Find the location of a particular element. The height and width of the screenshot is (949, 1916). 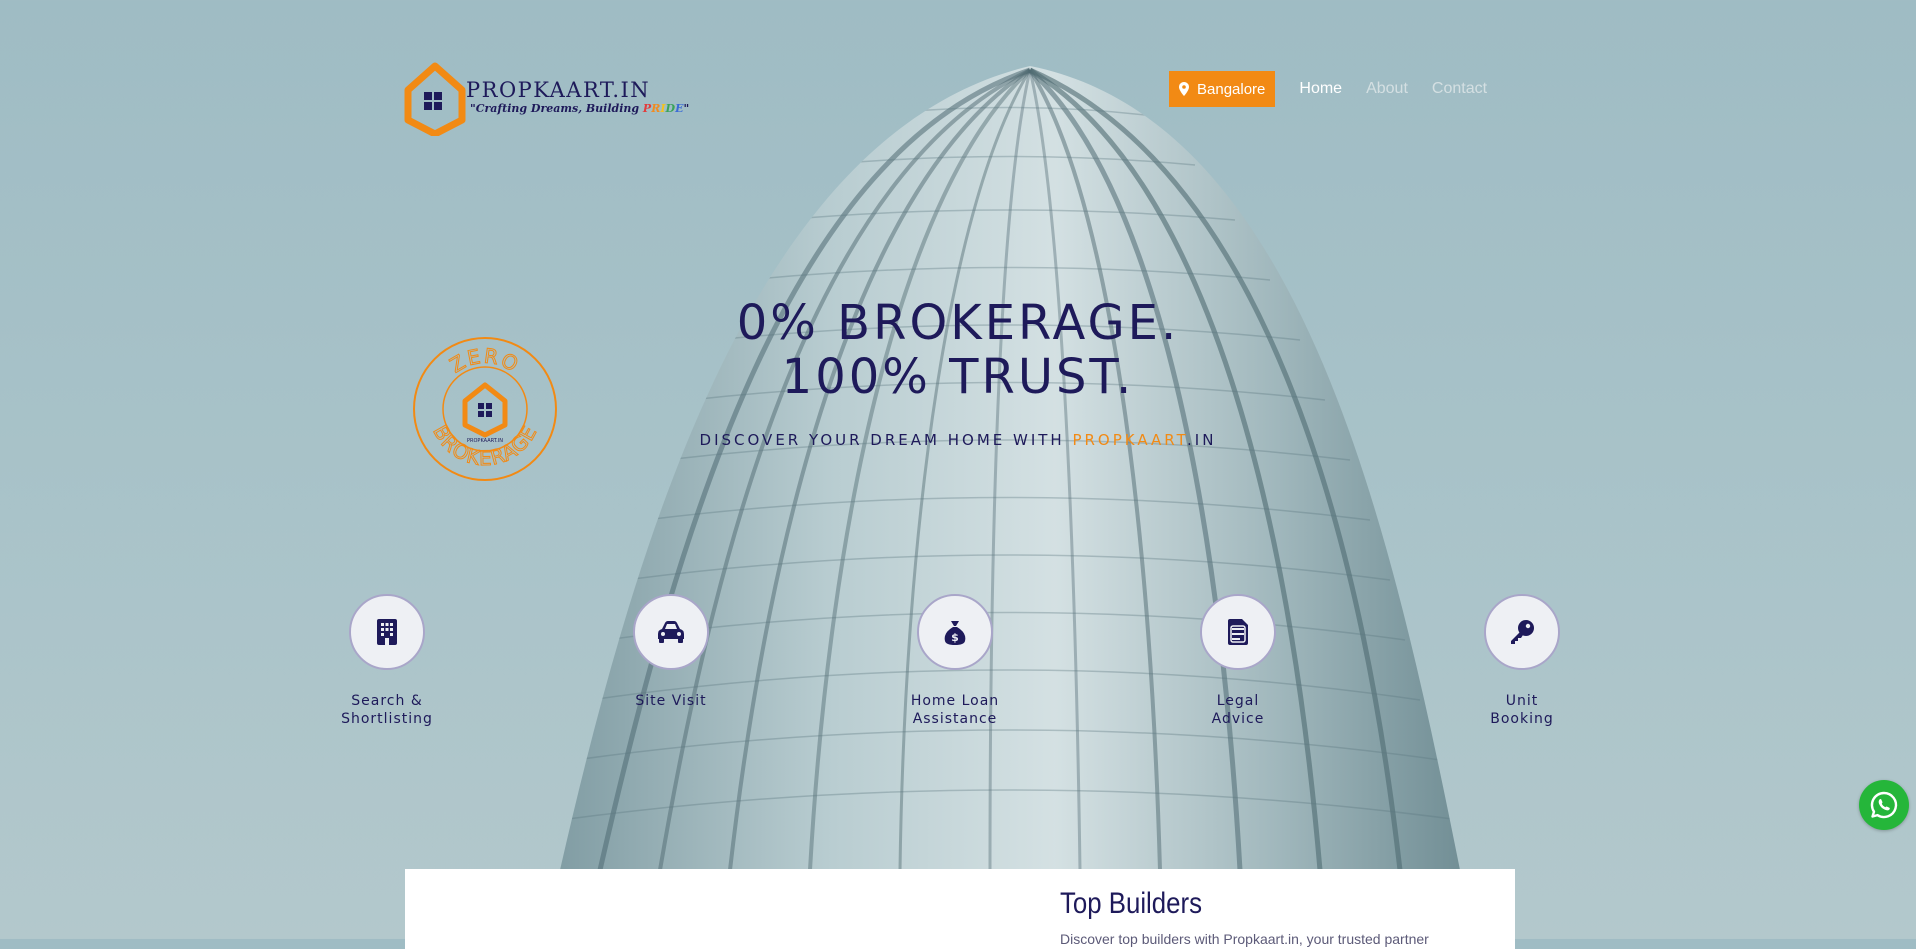

svg-text: ZERO is located at coordinates (485, 361).